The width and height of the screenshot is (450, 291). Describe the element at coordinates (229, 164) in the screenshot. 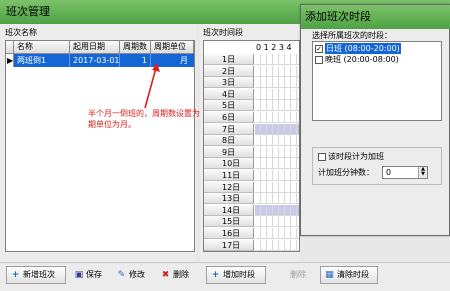

I see `day-label: 10日` at that location.